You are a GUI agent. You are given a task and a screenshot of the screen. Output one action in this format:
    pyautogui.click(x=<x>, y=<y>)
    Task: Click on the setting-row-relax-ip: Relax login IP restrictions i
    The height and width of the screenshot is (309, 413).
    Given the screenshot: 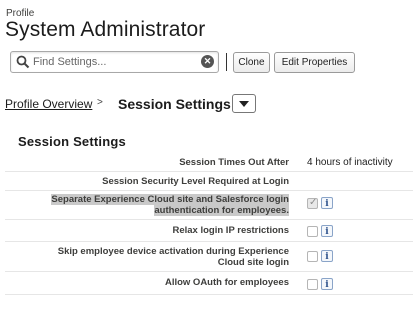 What is the action you would take?
    pyautogui.click(x=209, y=231)
    